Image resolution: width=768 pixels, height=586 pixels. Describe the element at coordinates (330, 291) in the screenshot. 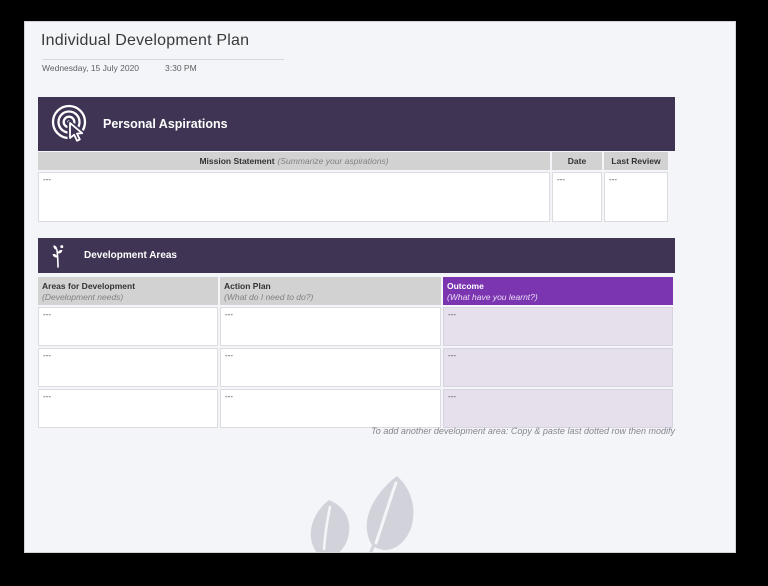

I see `action-plan-header: Action Plan (What do I need to do?)` at that location.